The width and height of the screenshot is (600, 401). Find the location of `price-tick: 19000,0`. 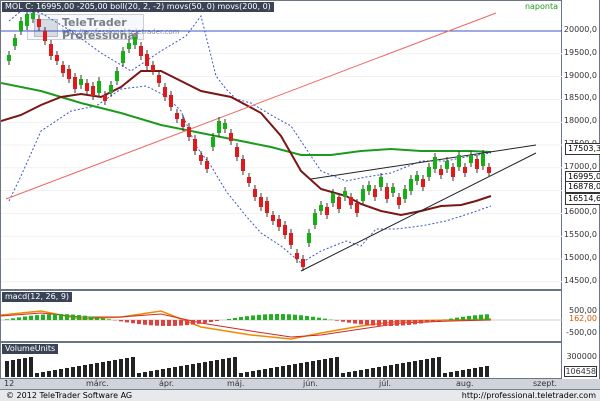

price-tick: 19000,0 is located at coordinates (580, 75).